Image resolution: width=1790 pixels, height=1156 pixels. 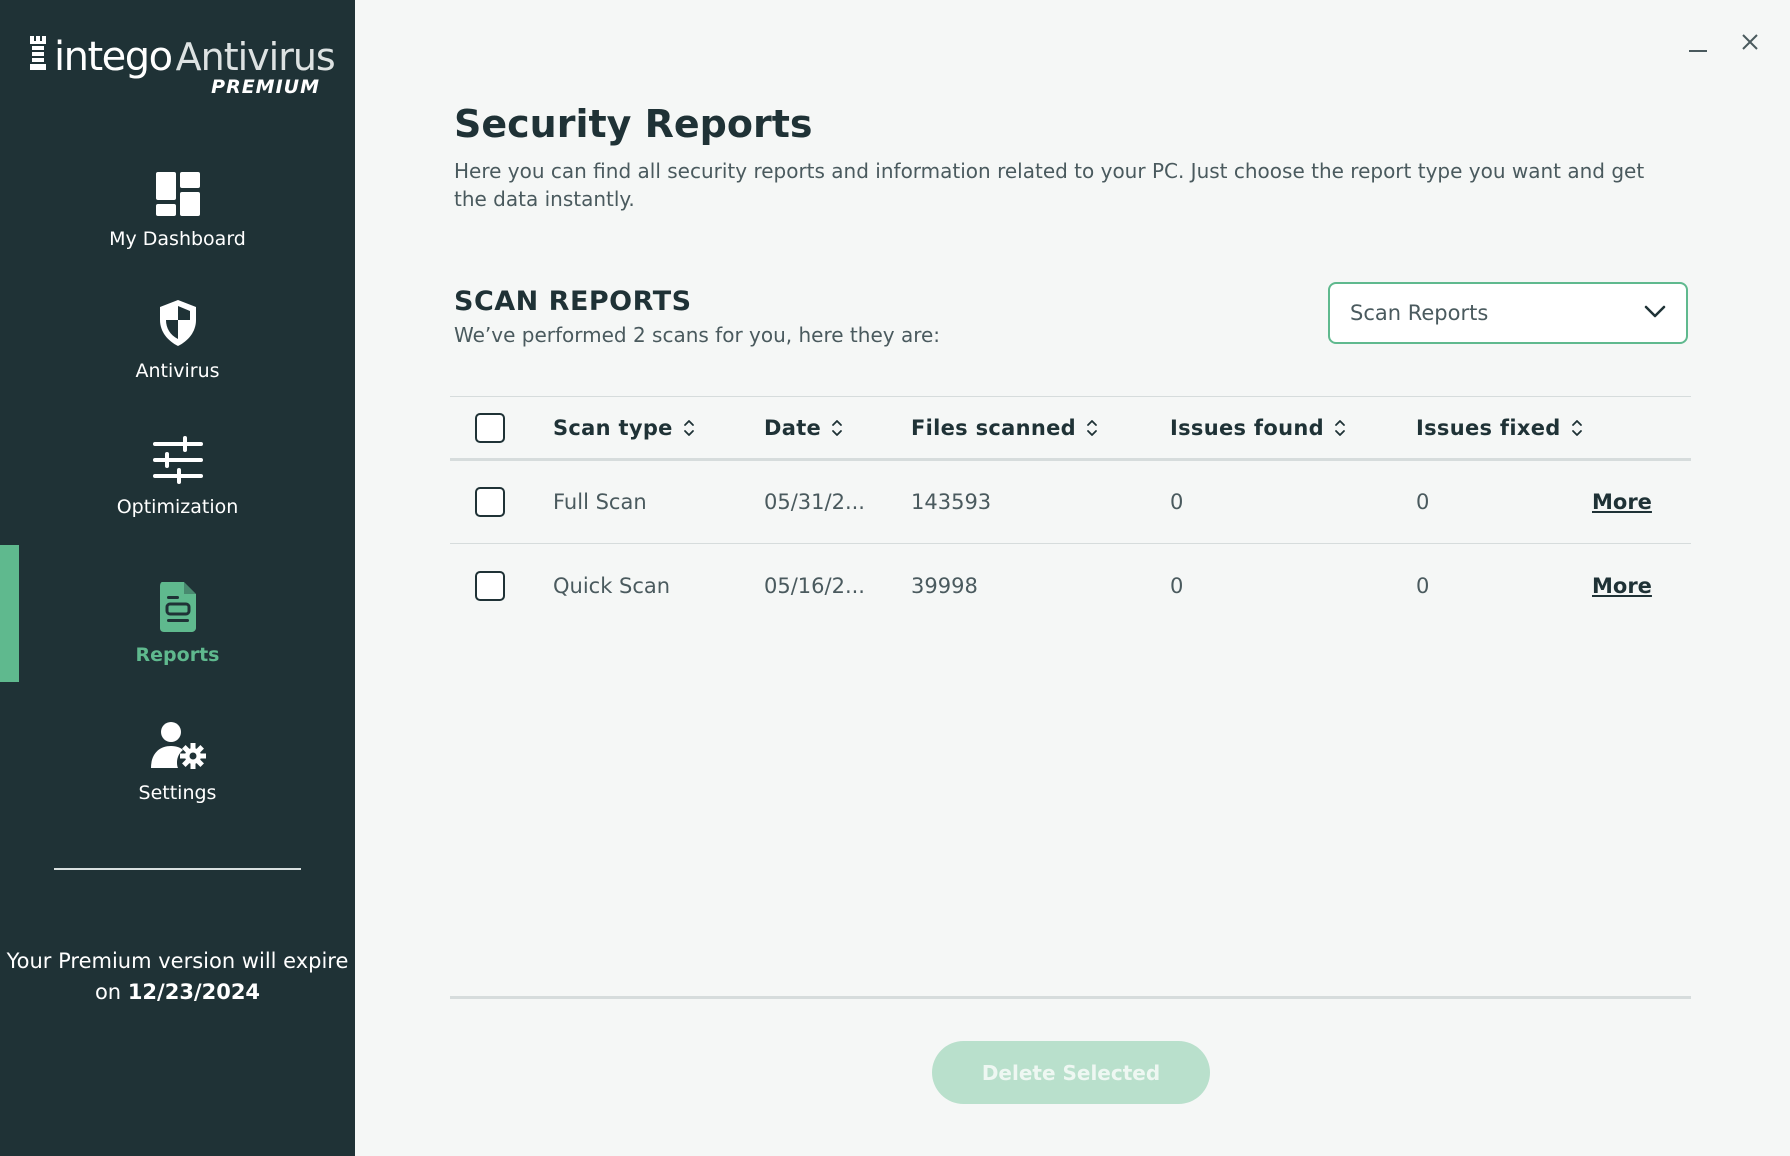 I want to click on report-type-value: Scan Reports, so click(x=1419, y=313).